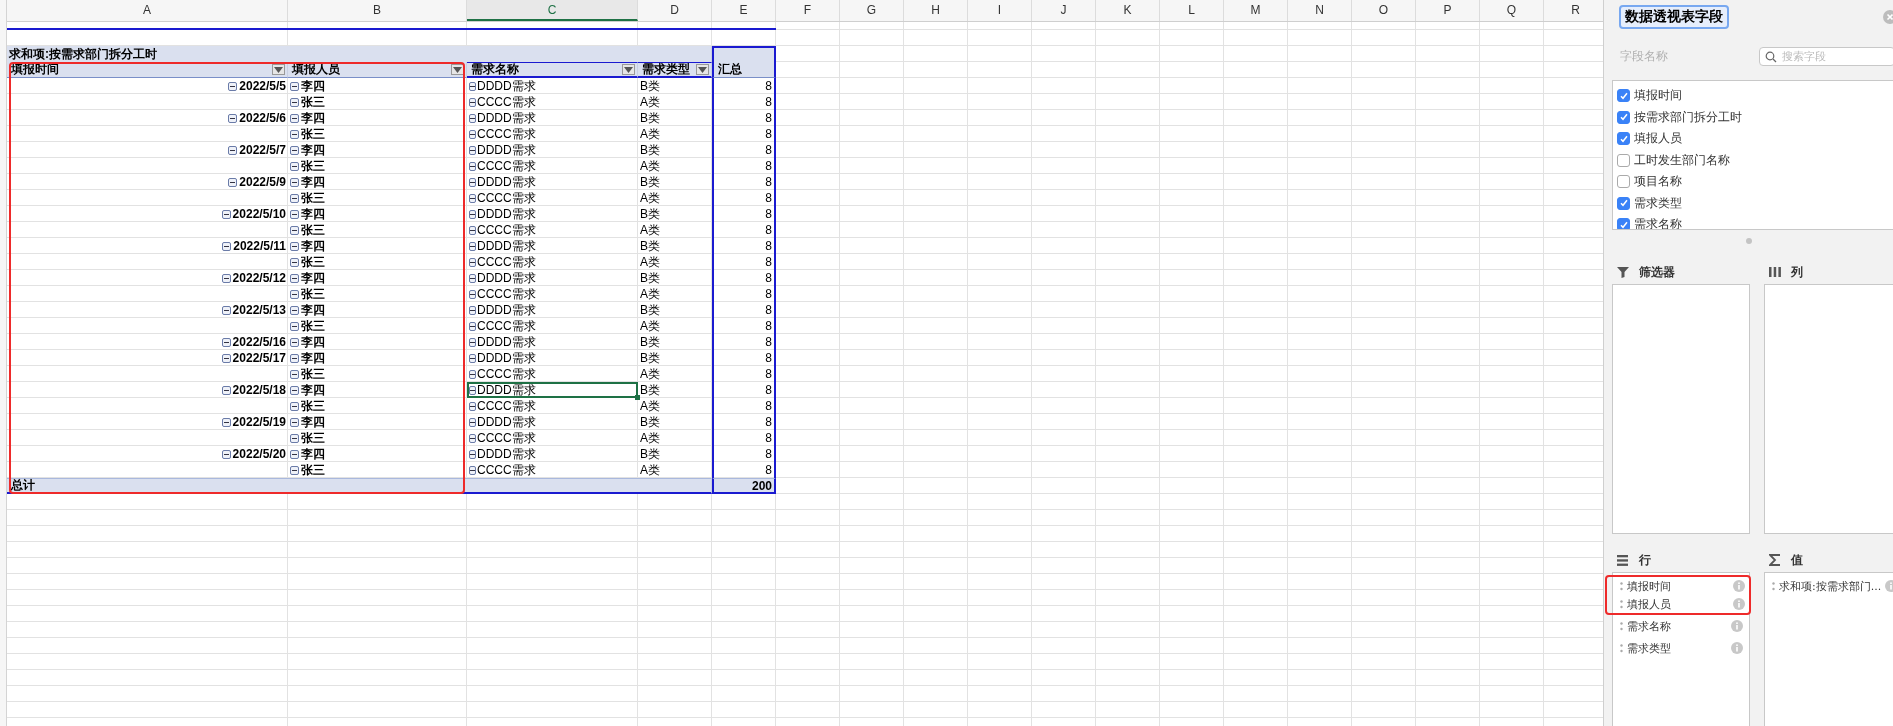  What do you see at coordinates (1128, 10) in the screenshot?
I see `column-header: K` at bounding box center [1128, 10].